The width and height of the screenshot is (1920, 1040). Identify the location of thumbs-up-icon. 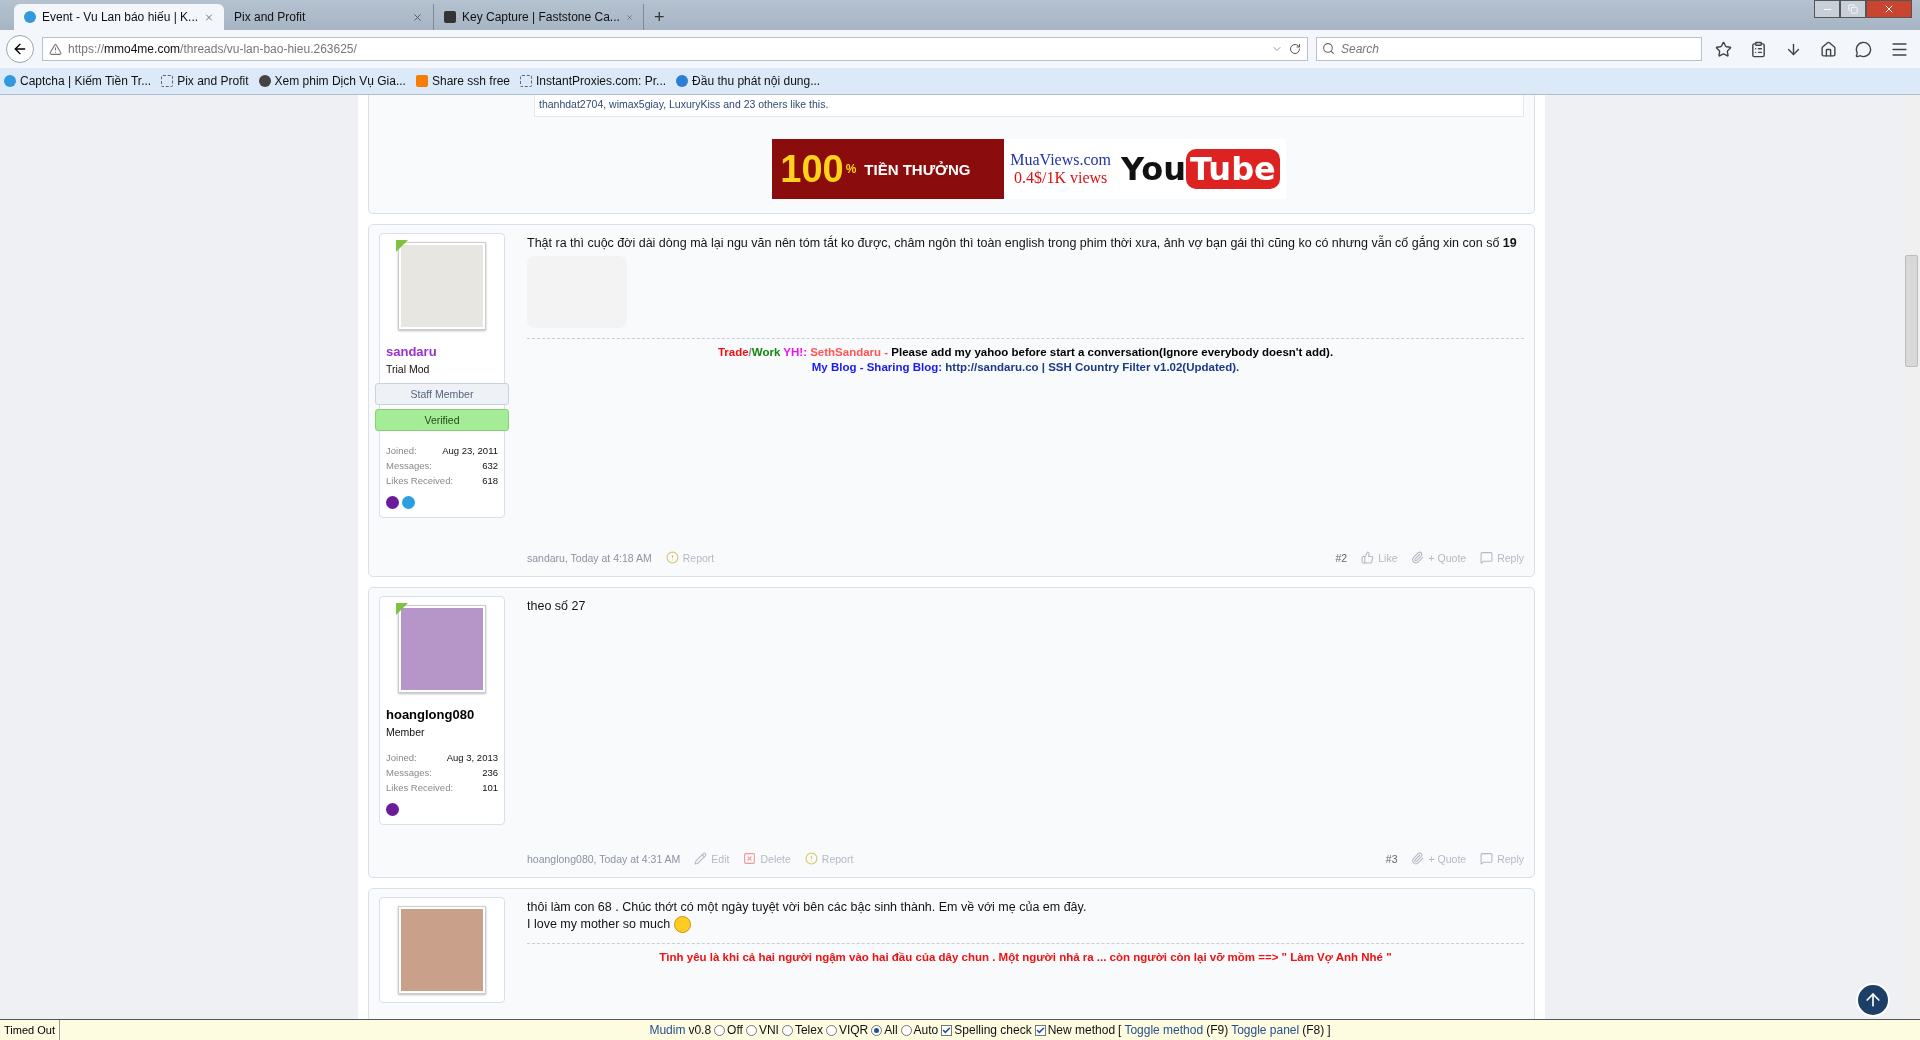
(1368, 557).